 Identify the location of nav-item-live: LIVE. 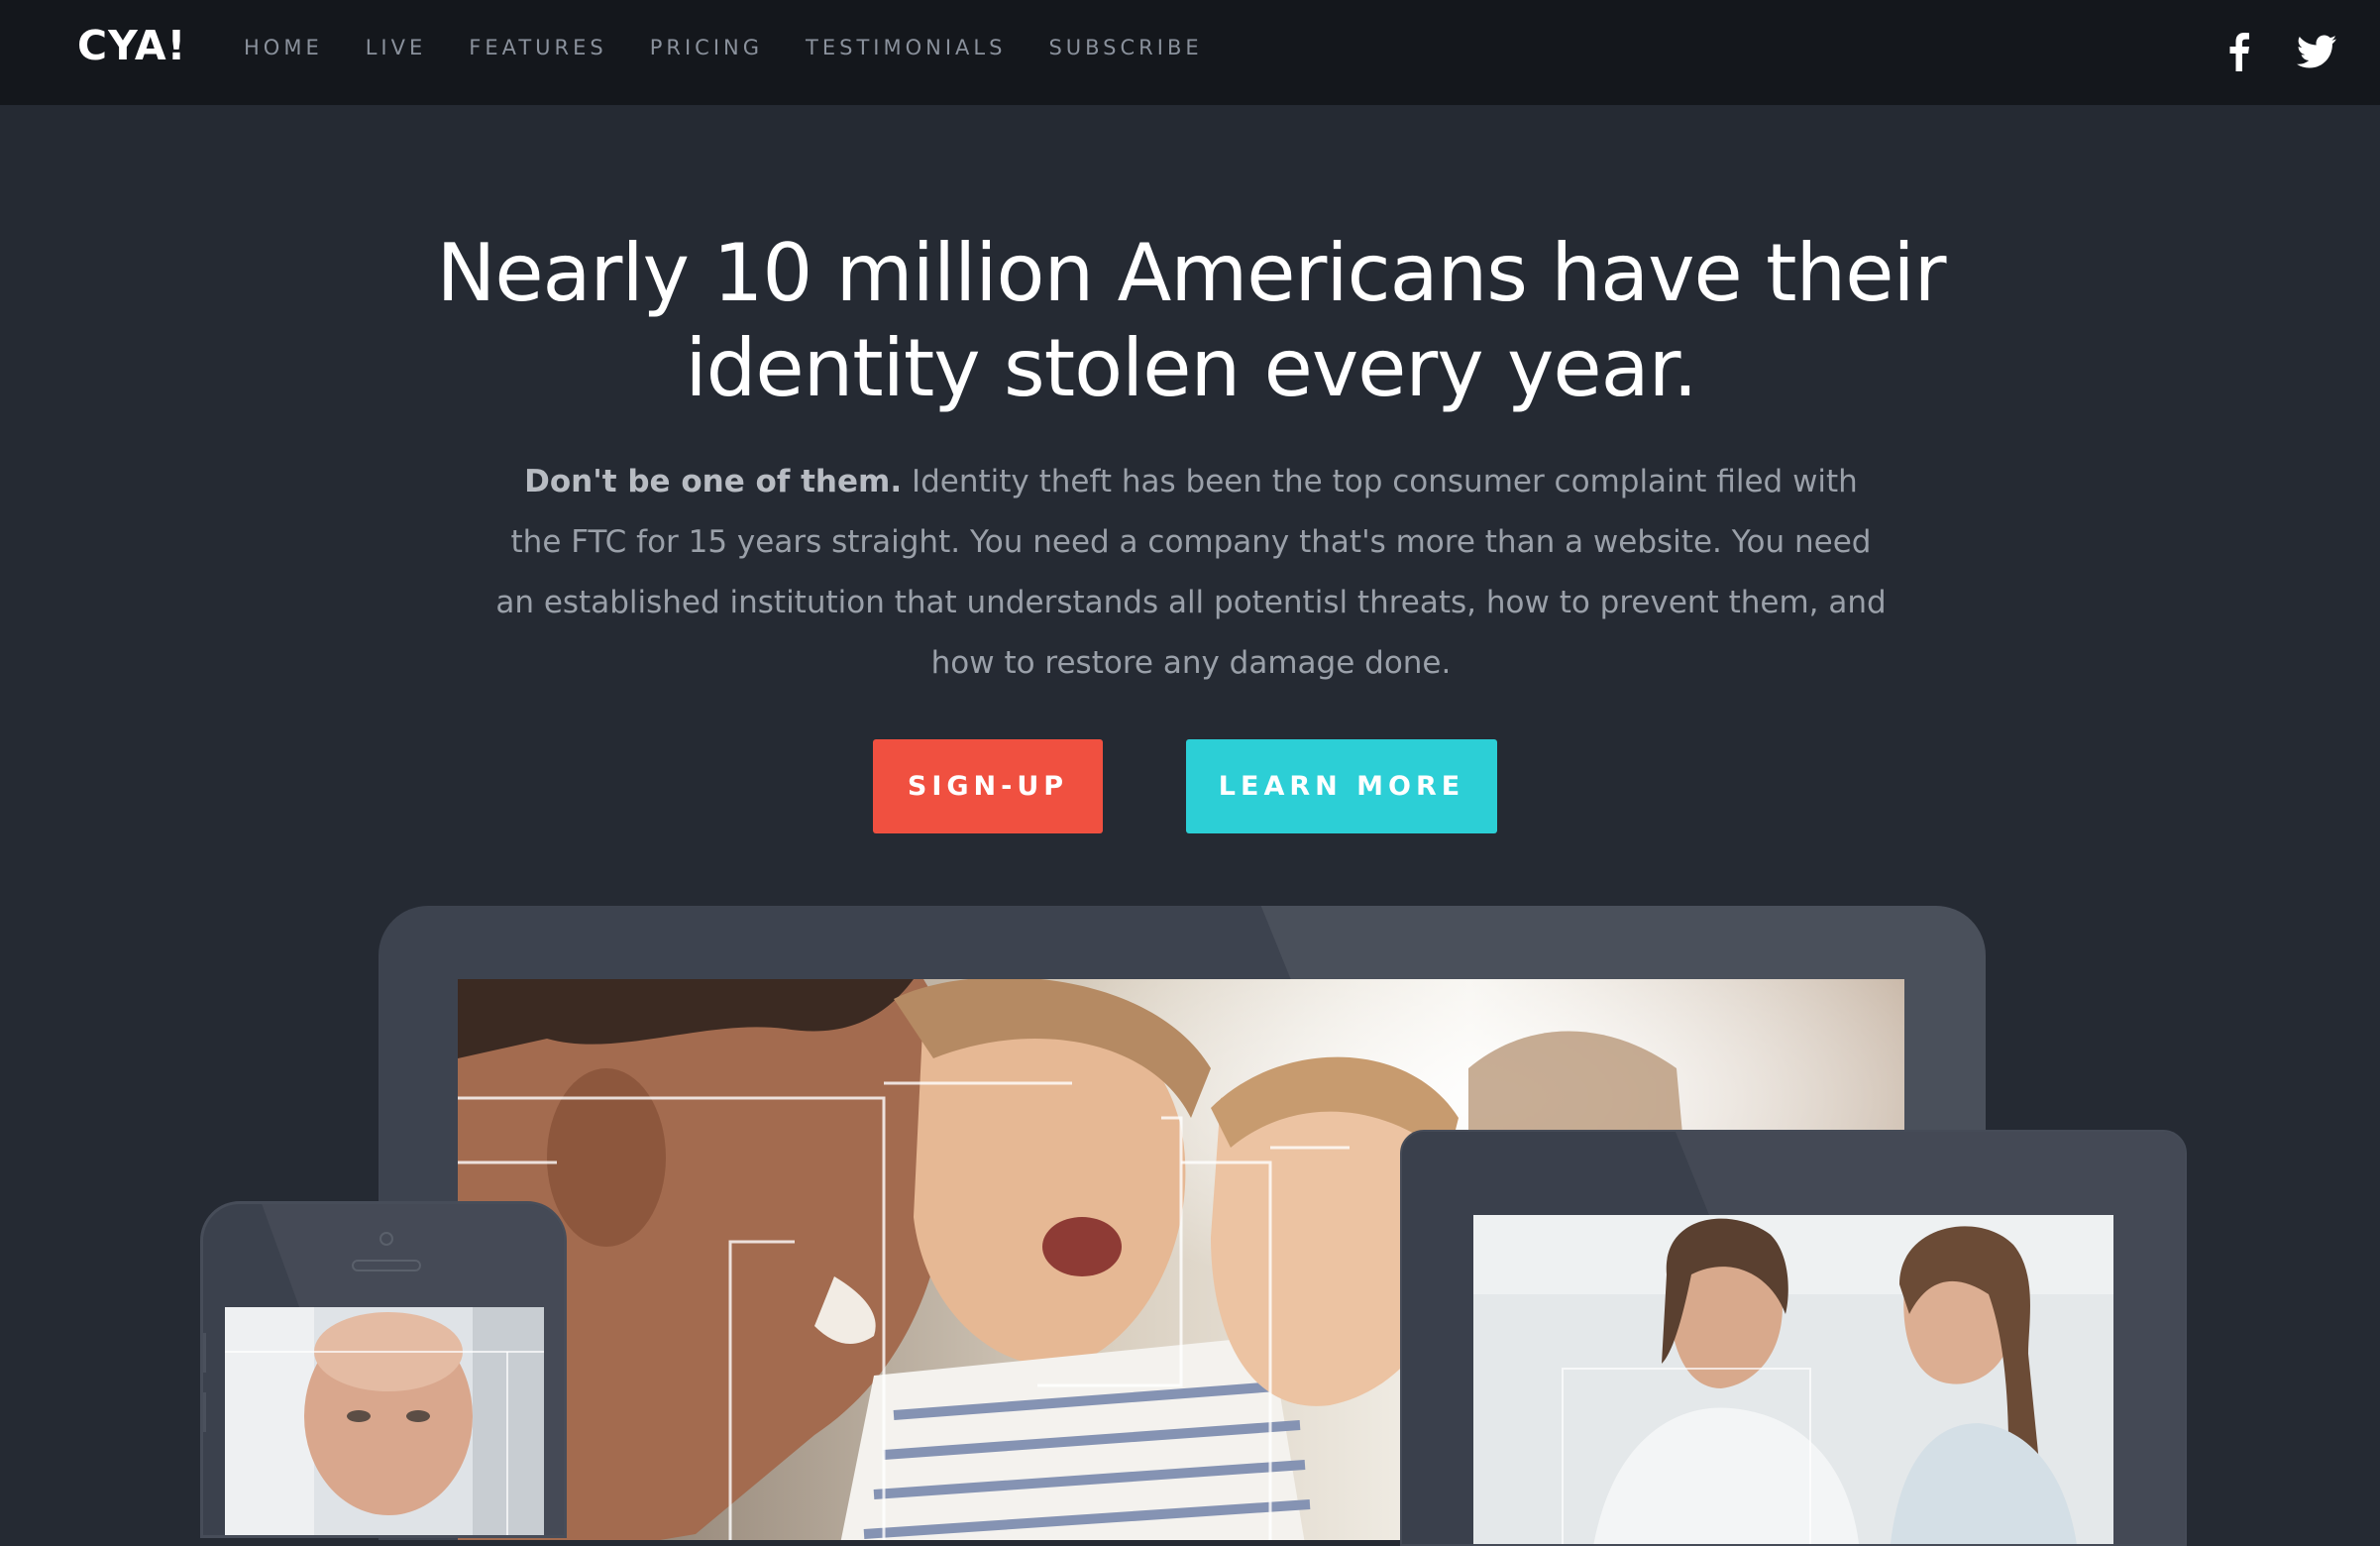
(396, 47).